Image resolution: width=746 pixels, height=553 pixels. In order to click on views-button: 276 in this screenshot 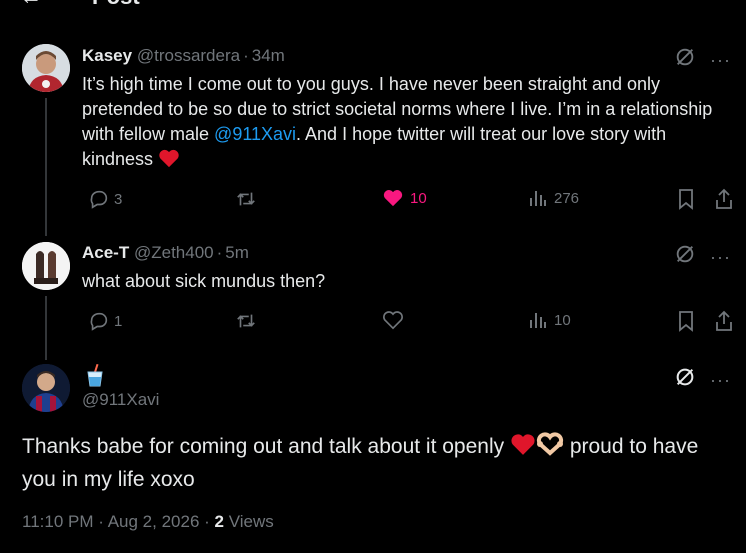, I will do `click(550, 198)`.